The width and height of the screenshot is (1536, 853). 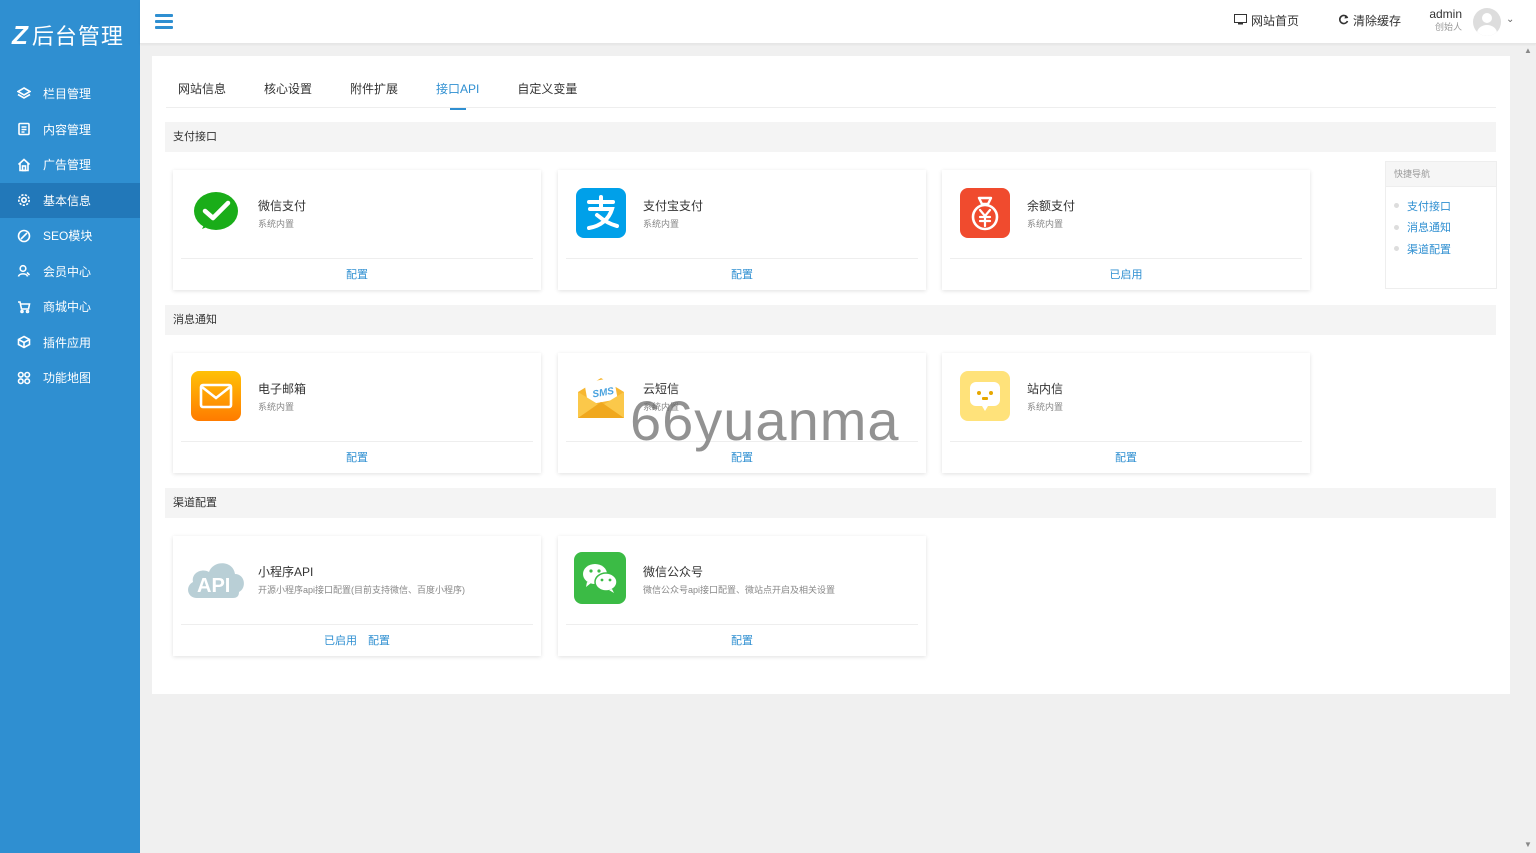 I want to click on sidebar-item-basic-info: 基本信息, so click(x=70, y=200).